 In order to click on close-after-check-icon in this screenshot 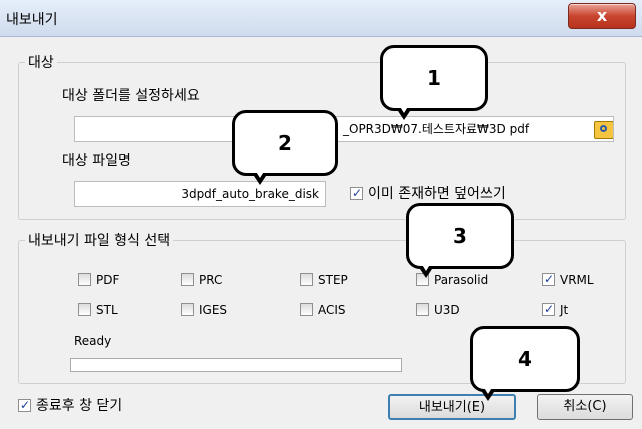, I will do `click(24, 405)`.